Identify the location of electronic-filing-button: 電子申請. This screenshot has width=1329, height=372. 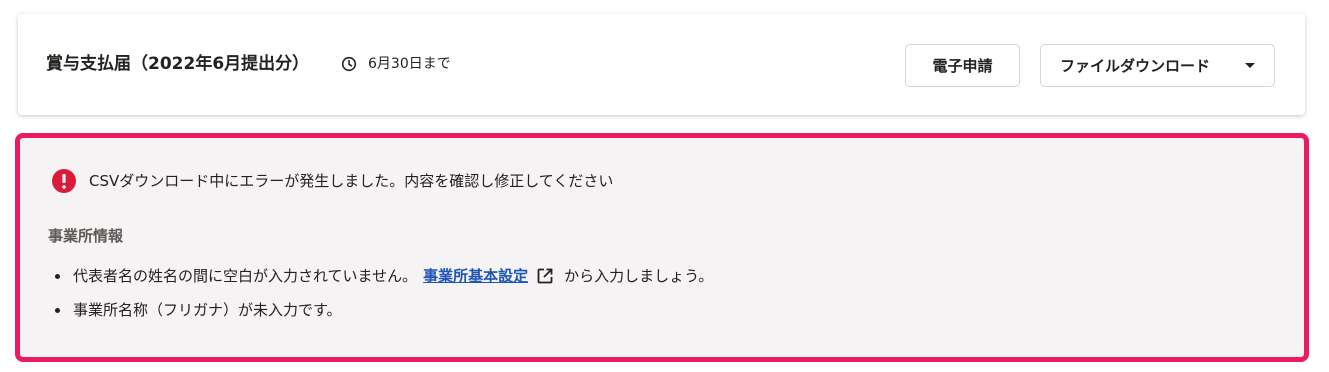
(962, 65).